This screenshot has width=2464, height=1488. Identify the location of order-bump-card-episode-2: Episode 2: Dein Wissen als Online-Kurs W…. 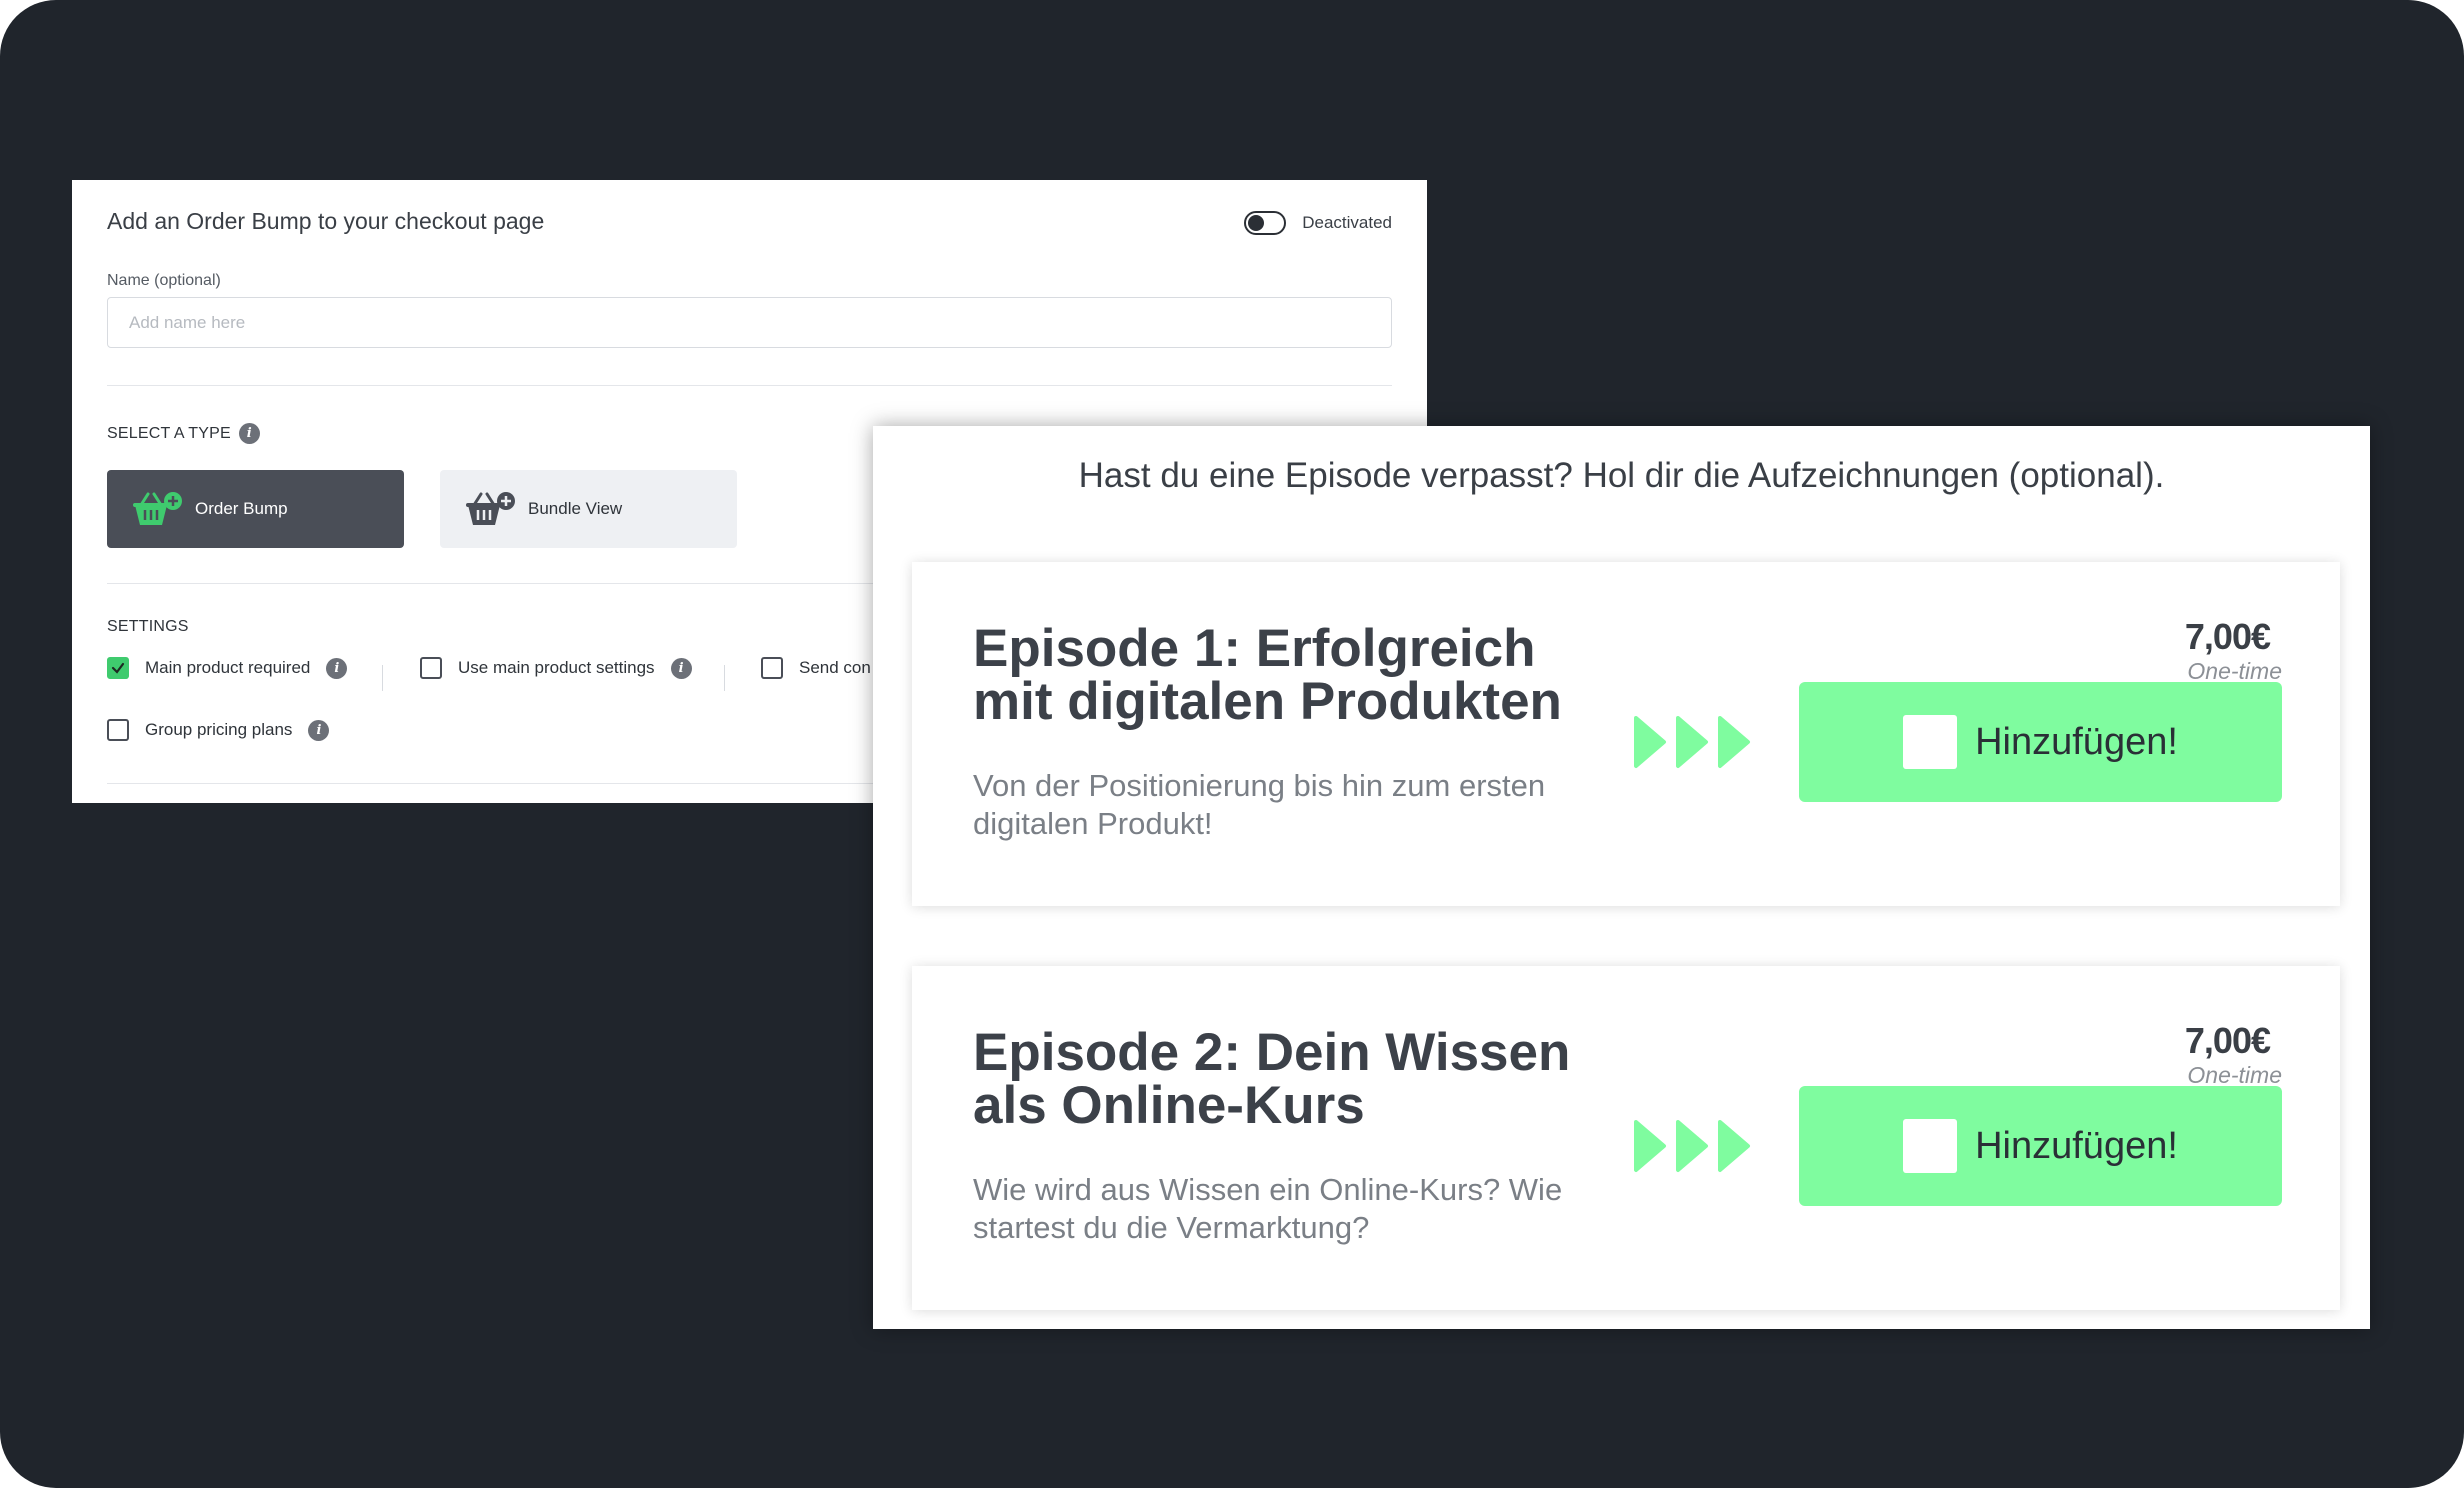
(1626, 1138).